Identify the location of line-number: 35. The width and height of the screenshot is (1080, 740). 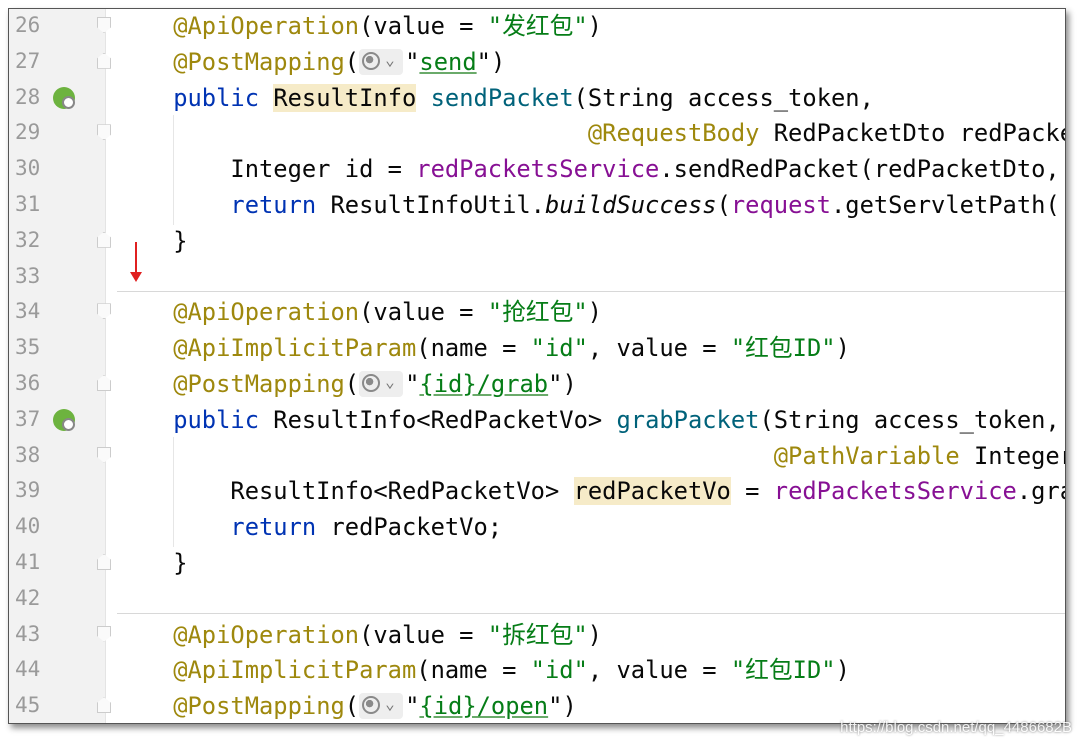
(27, 347).